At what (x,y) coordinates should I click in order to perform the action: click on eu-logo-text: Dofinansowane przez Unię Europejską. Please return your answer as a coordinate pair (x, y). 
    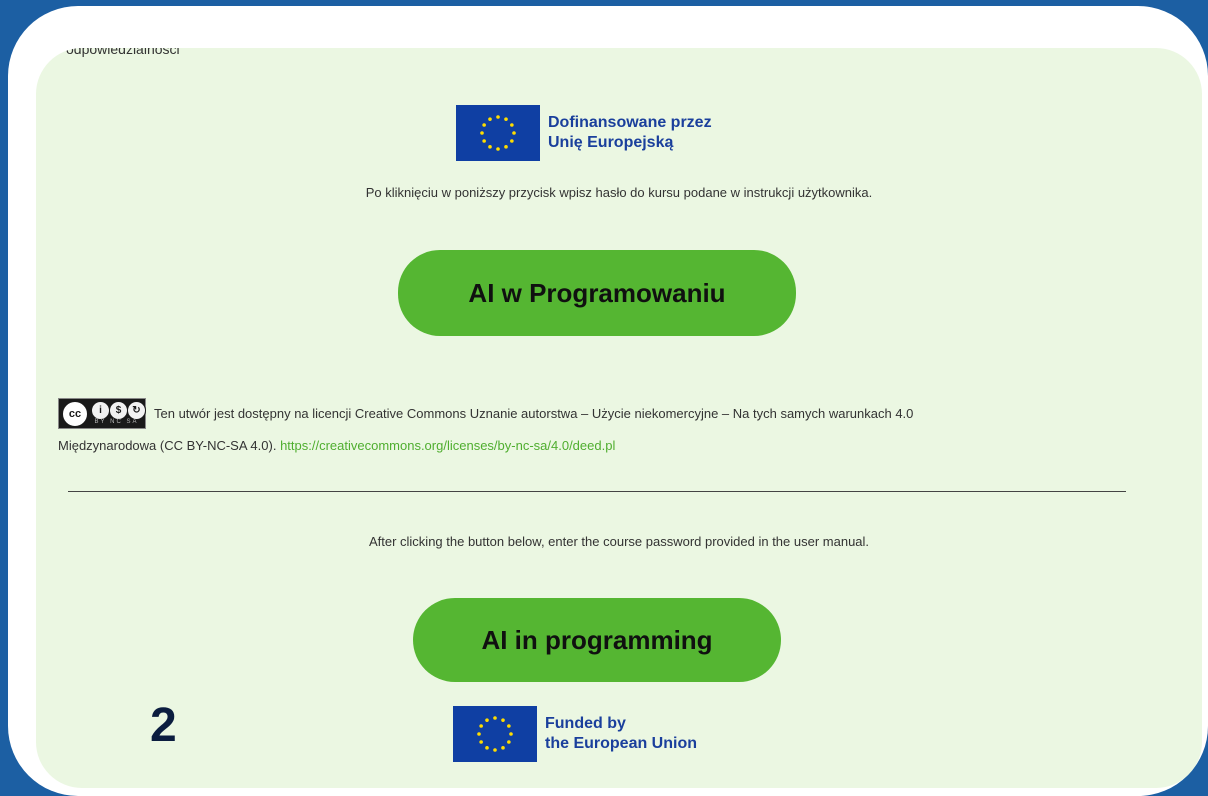
    Looking at the image, I should click on (630, 133).